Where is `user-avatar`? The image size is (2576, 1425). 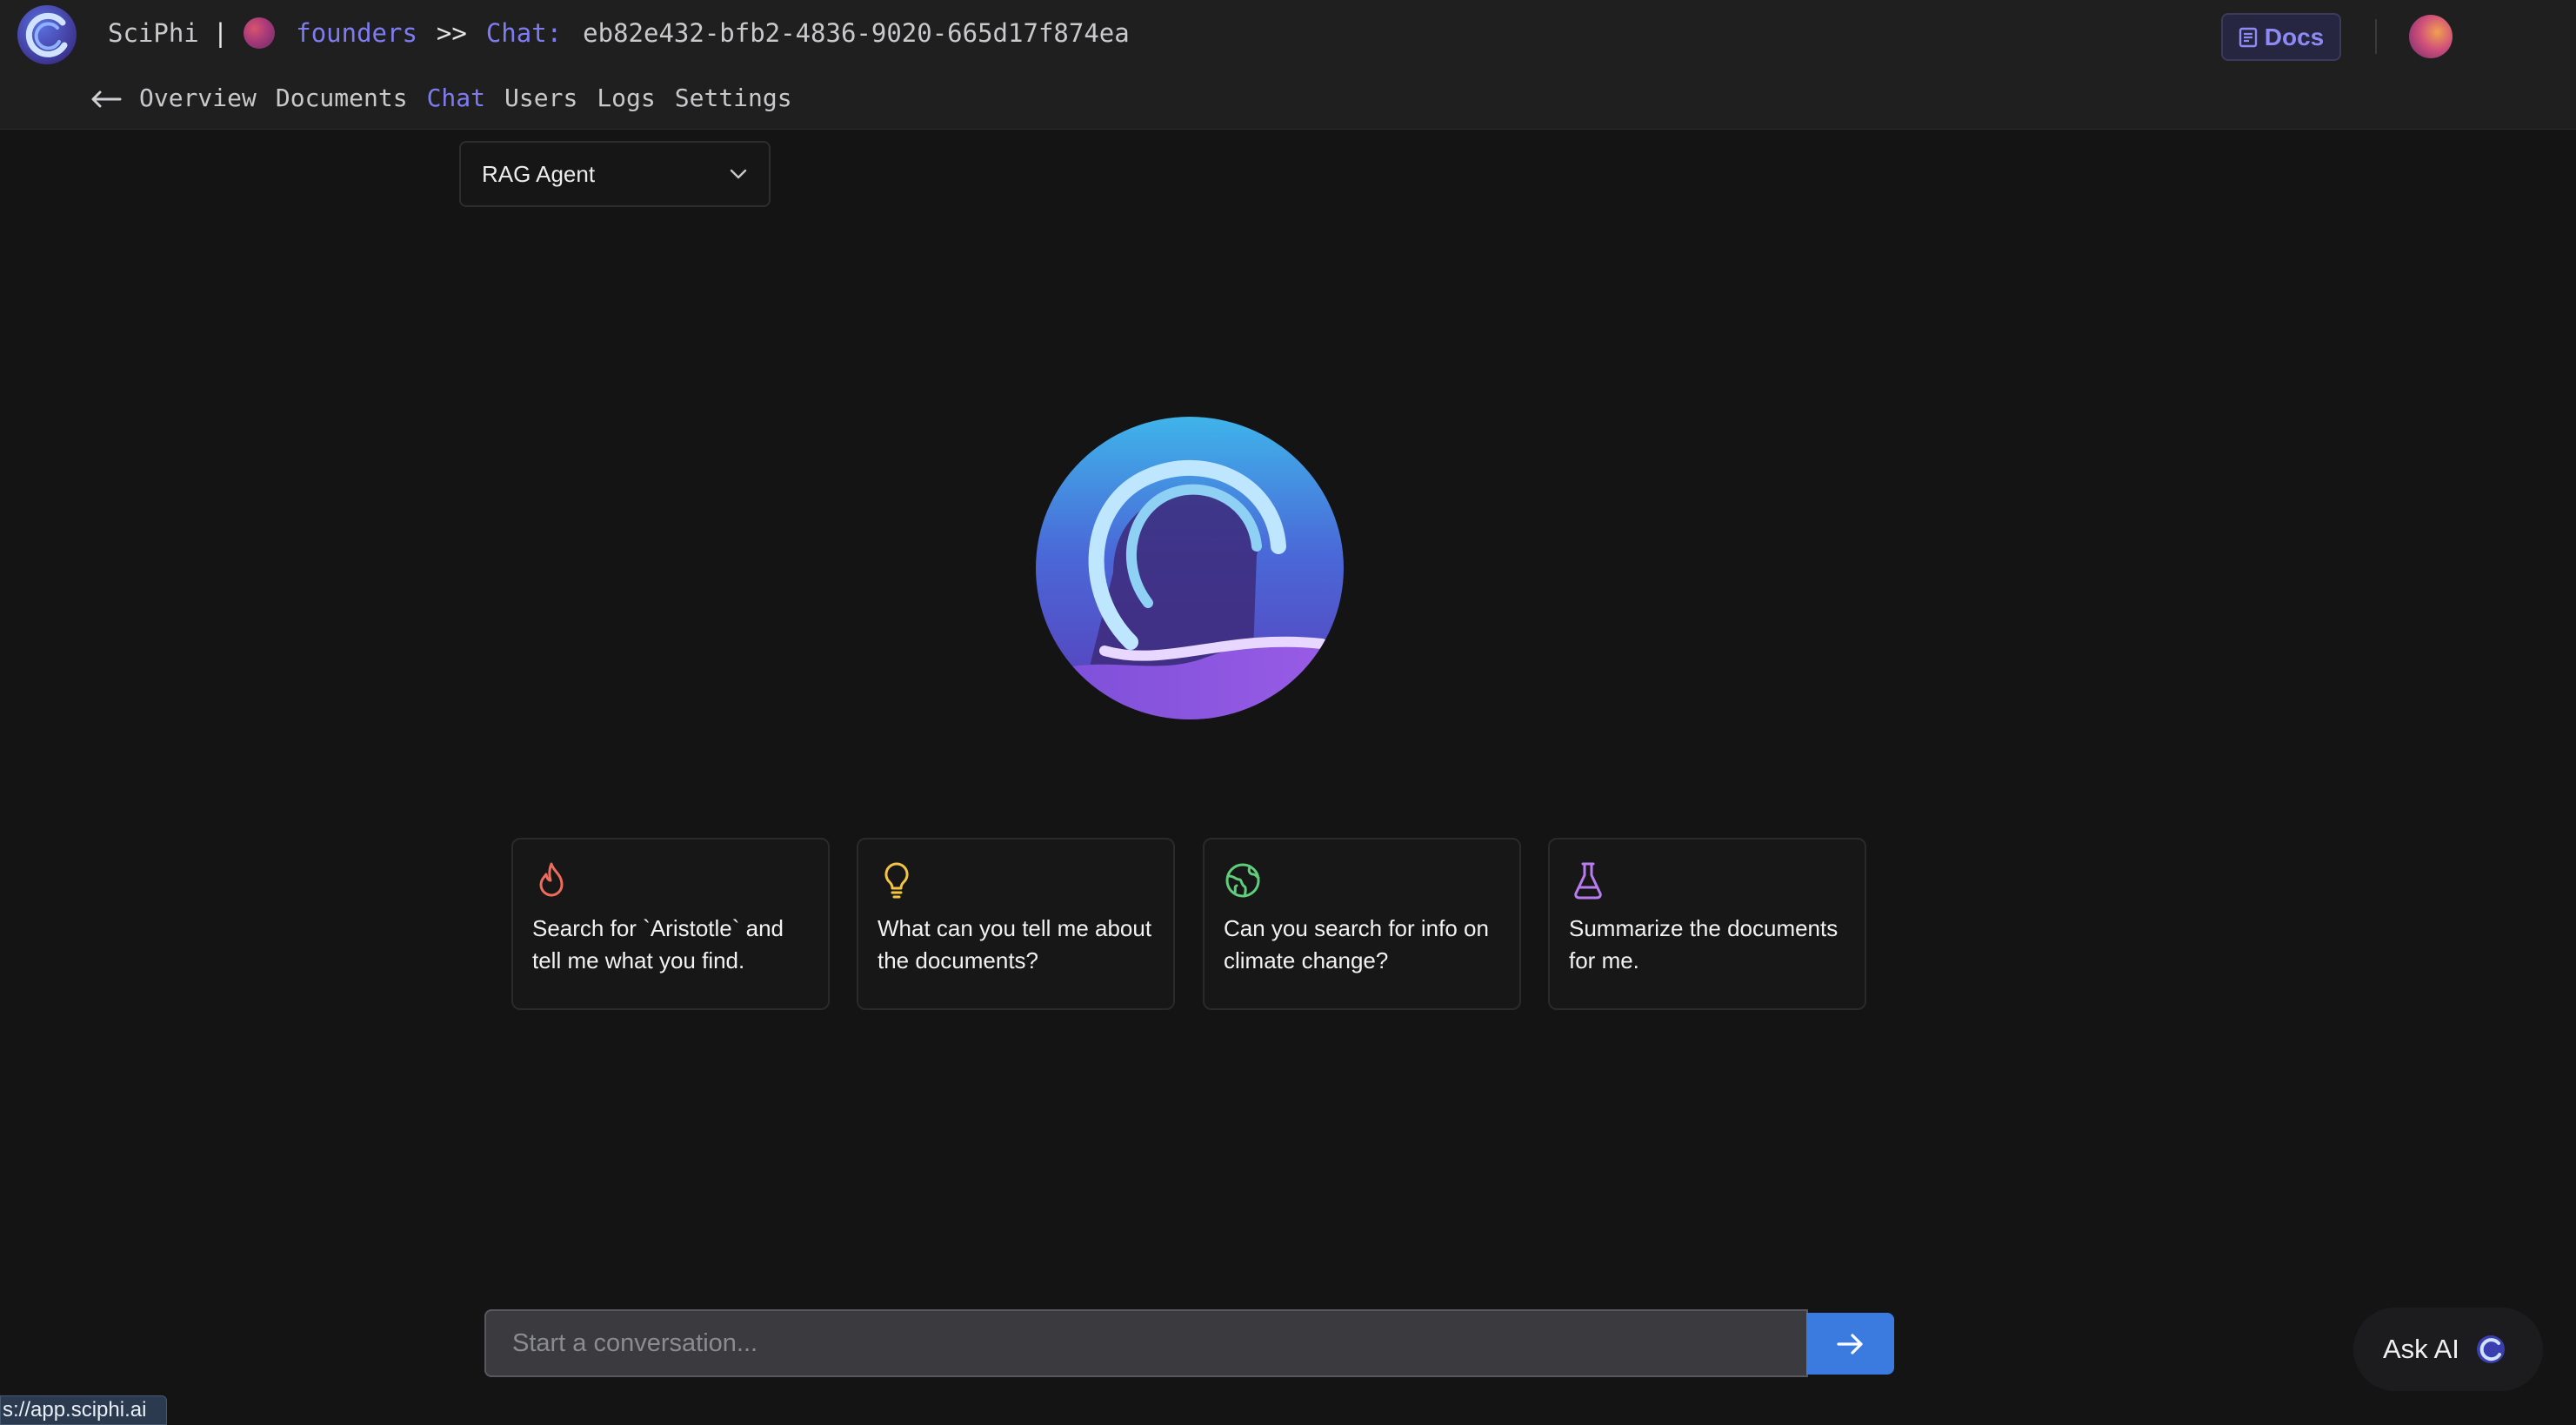
user-avatar is located at coordinates (2431, 36).